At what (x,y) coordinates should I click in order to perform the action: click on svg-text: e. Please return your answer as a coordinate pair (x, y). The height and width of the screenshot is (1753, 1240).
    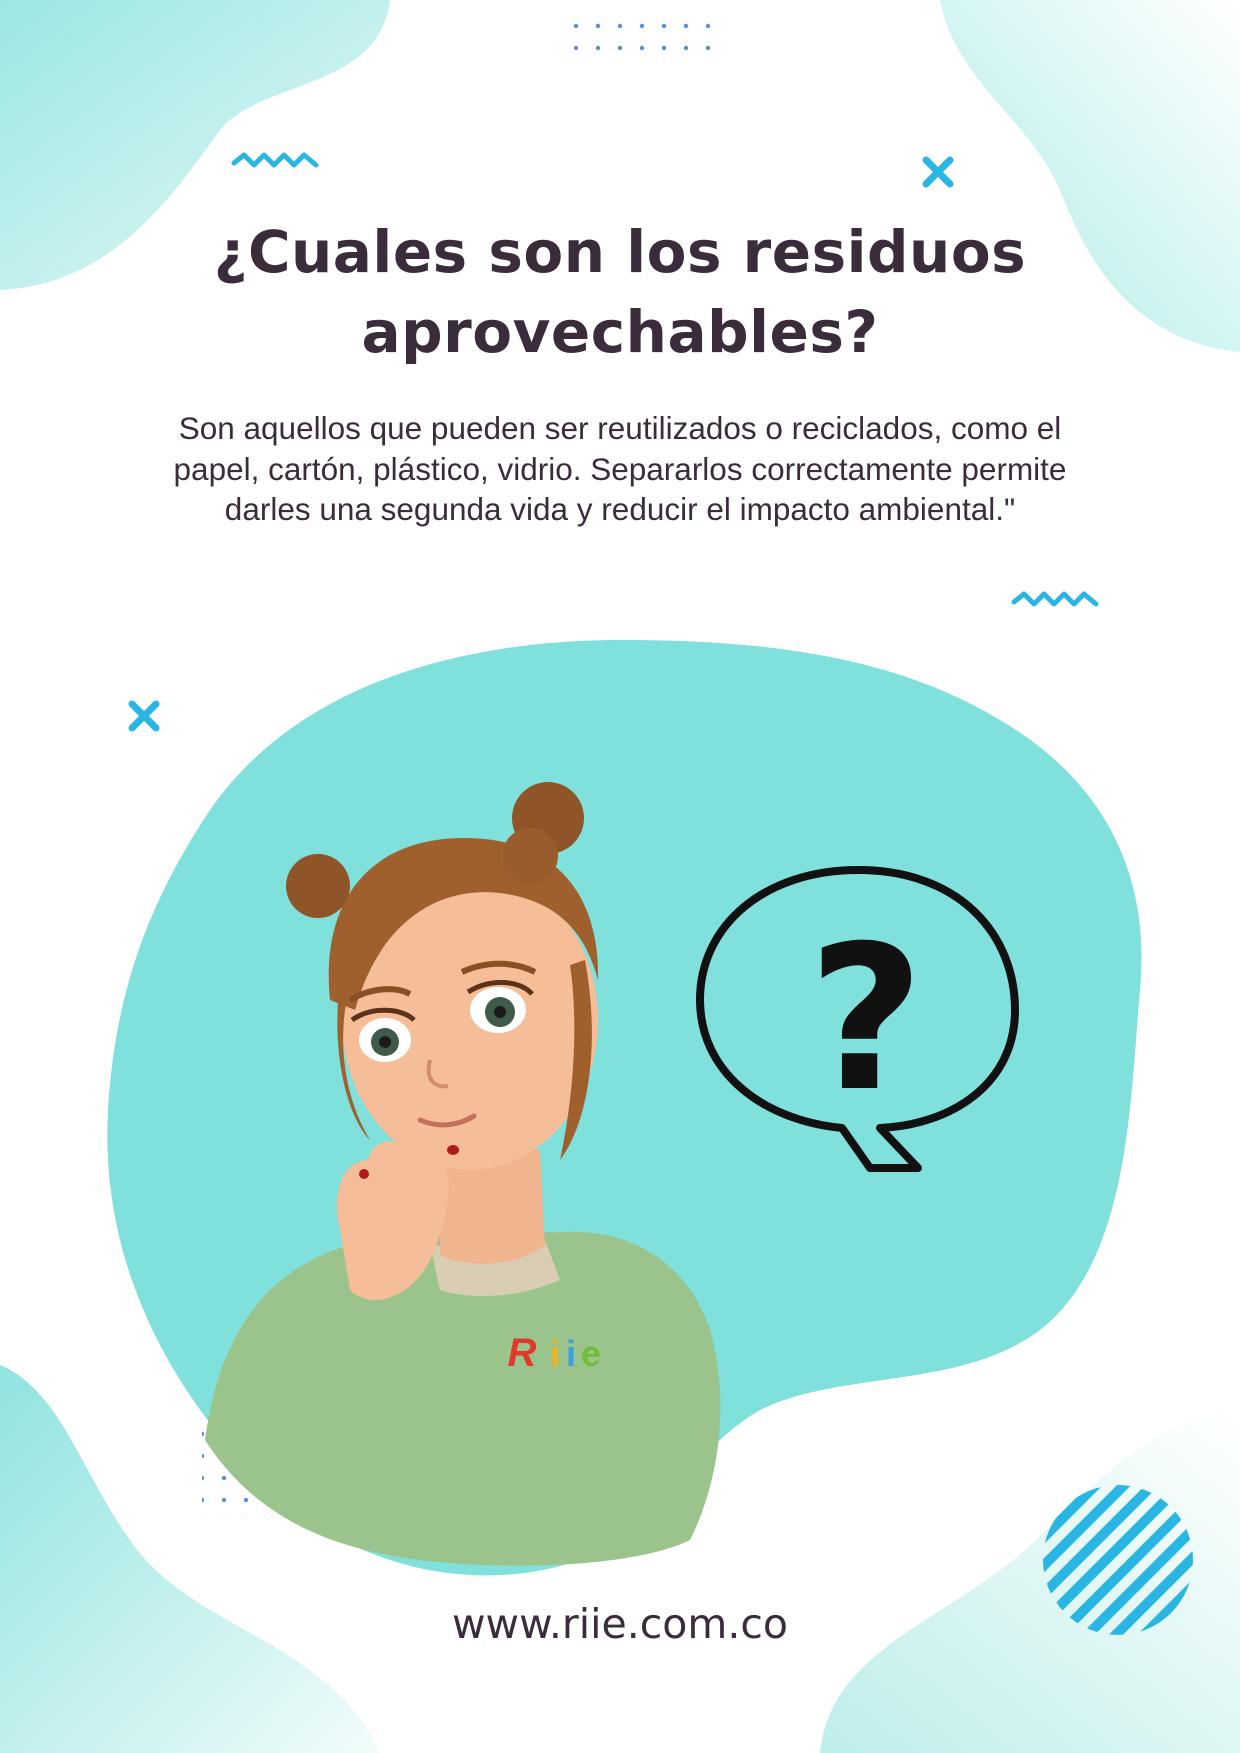
    Looking at the image, I should click on (591, 1353).